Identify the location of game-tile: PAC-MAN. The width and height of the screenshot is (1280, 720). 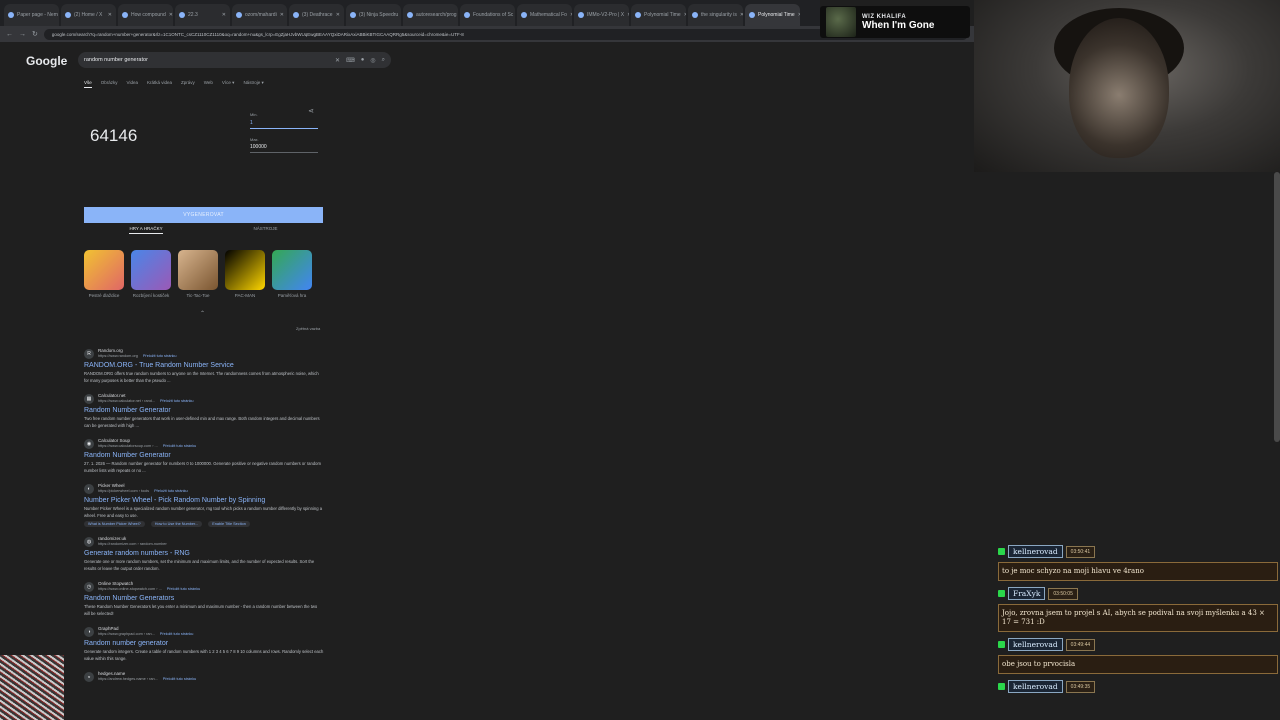
(245, 274).